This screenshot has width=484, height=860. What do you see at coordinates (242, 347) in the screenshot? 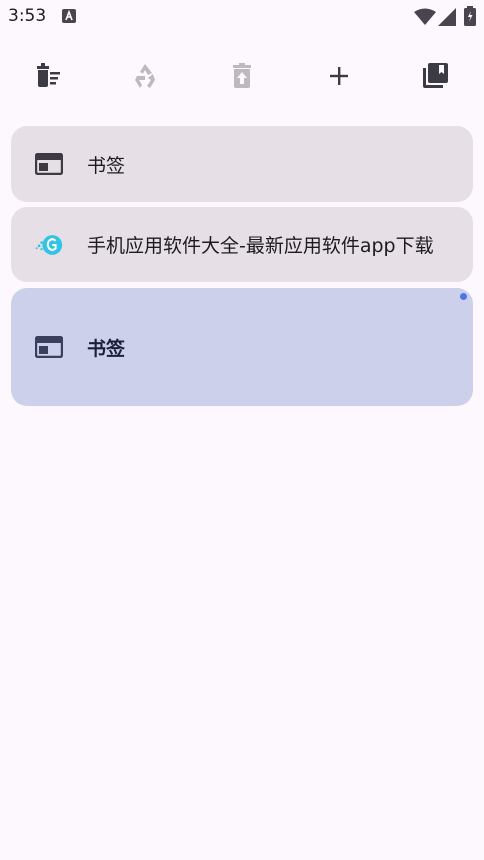
I see `tab-card-selected: 书签` at bounding box center [242, 347].